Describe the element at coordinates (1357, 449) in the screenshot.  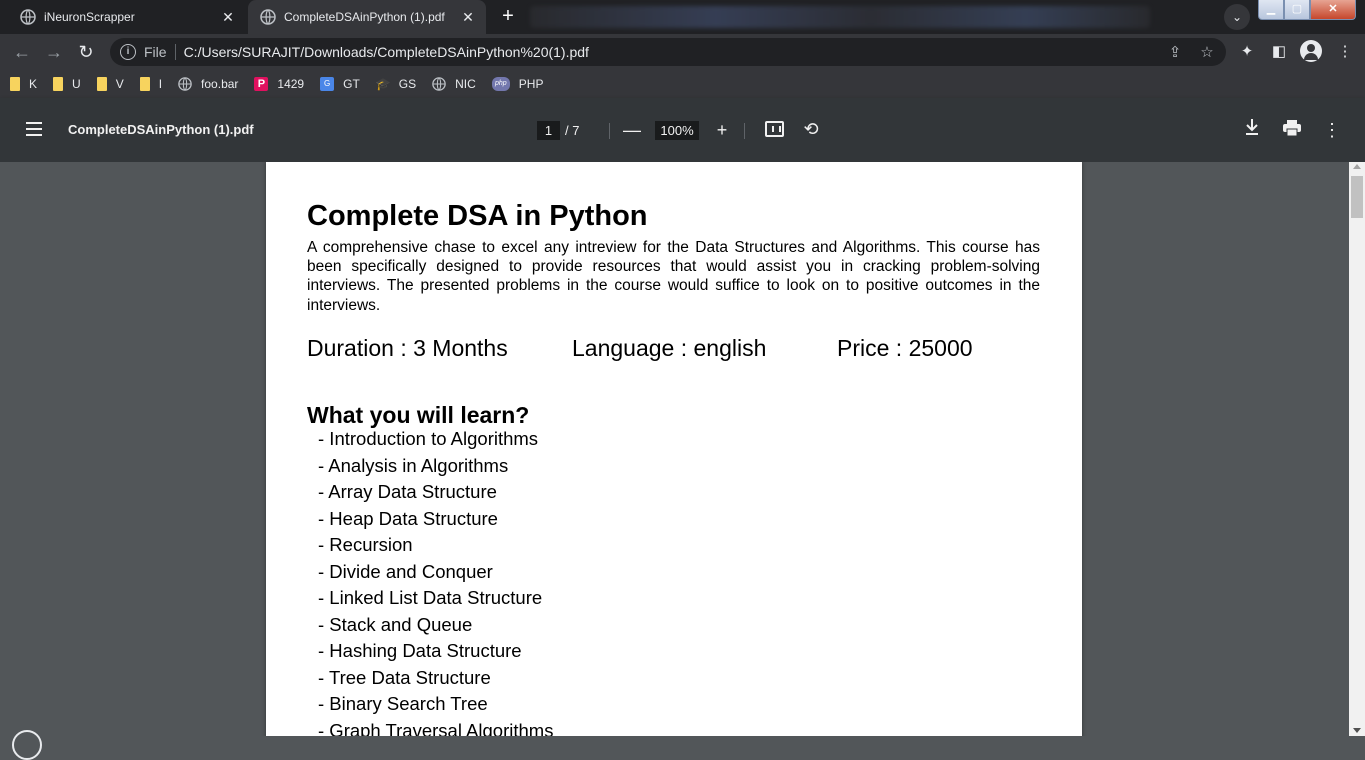
I see `vertical-scrollbar` at that location.